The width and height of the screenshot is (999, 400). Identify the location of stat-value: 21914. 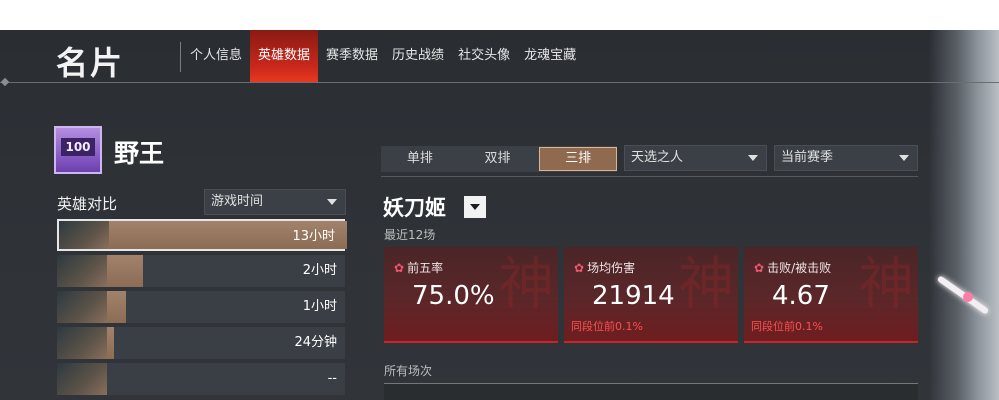
(633, 296).